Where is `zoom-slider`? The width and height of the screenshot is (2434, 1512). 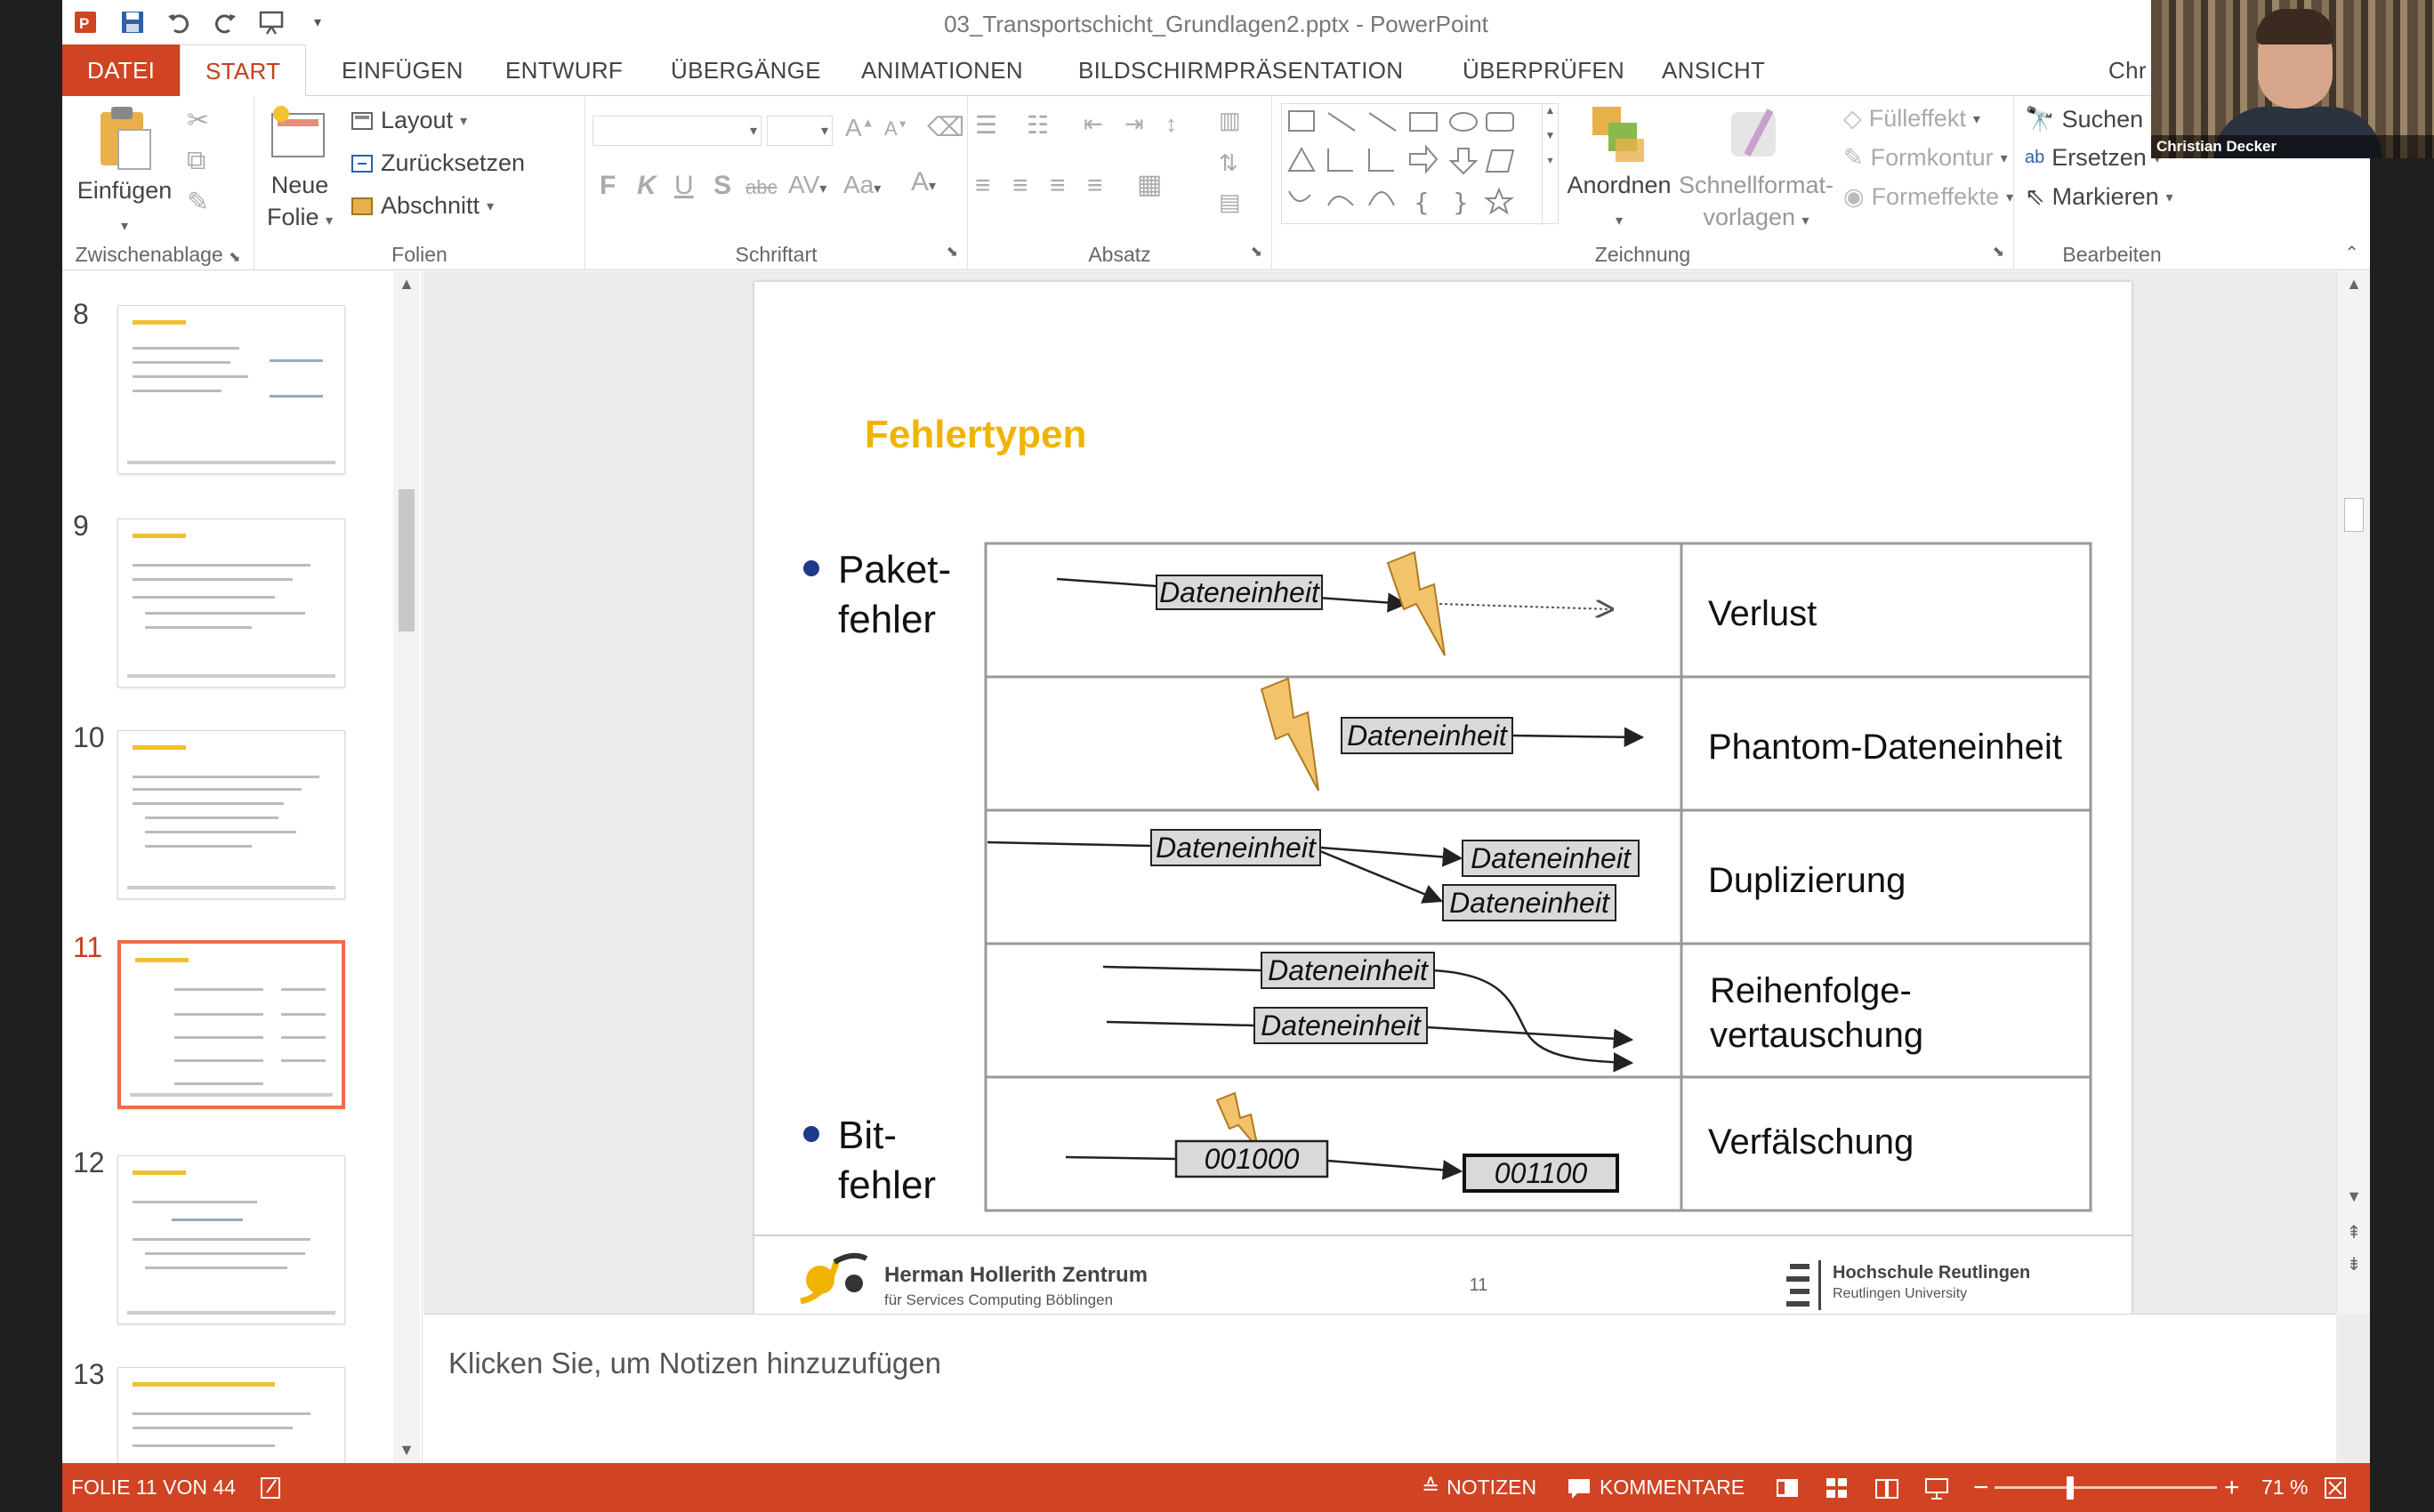 zoom-slider is located at coordinates (2106, 1488).